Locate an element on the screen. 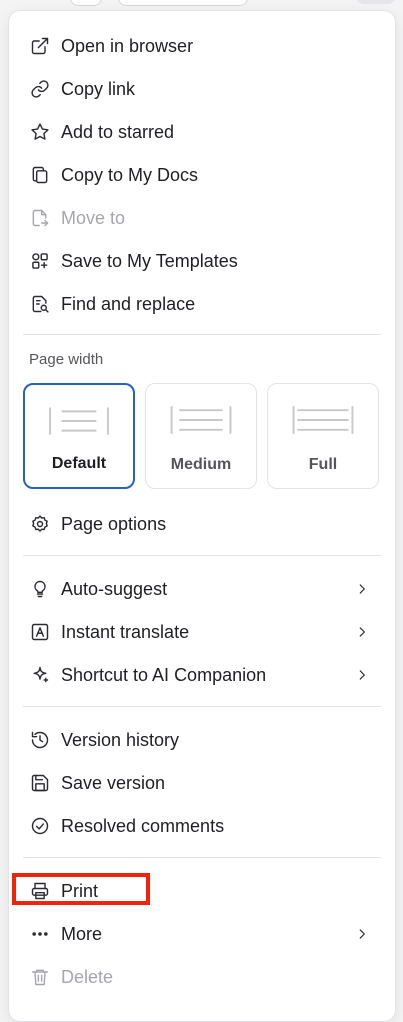 This screenshot has width=403, height=1022. menu-item-page-options: Page options is located at coordinates (199, 524).